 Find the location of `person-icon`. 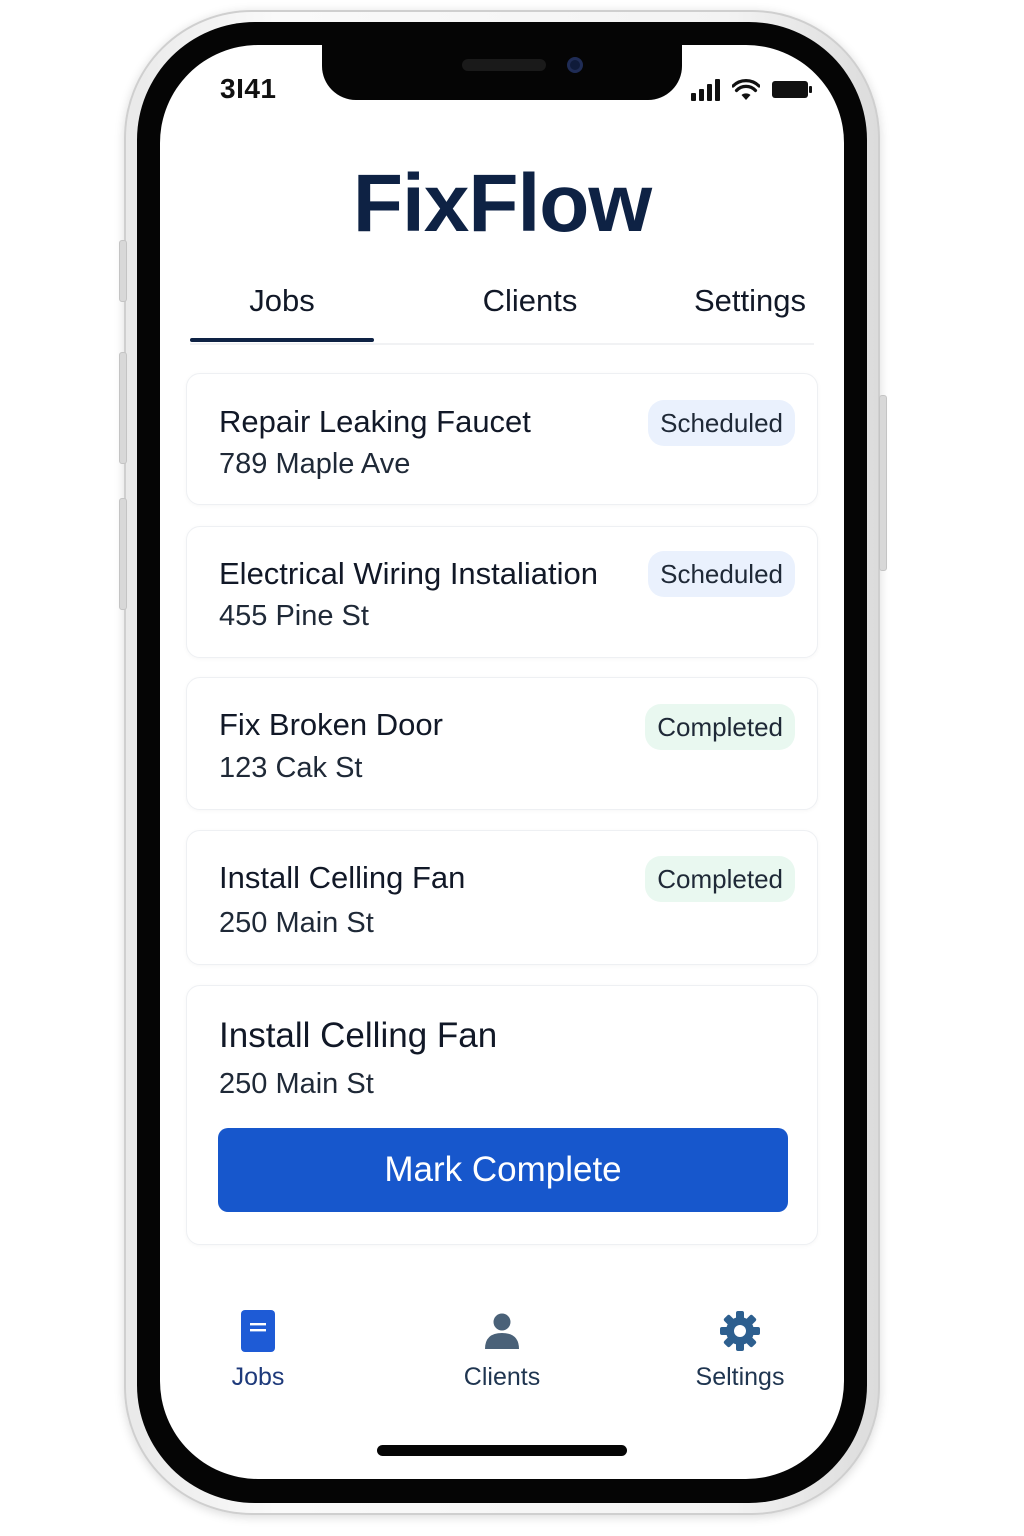

person-icon is located at coordinates (502, 1331).